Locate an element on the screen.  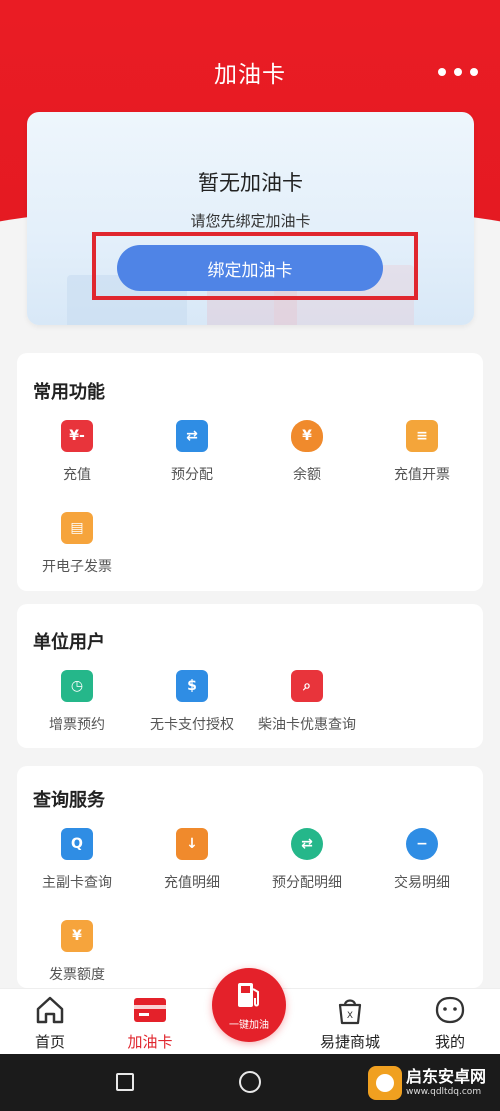
recharge-detail-icon: ↓ is located at coordinates (192, 844).